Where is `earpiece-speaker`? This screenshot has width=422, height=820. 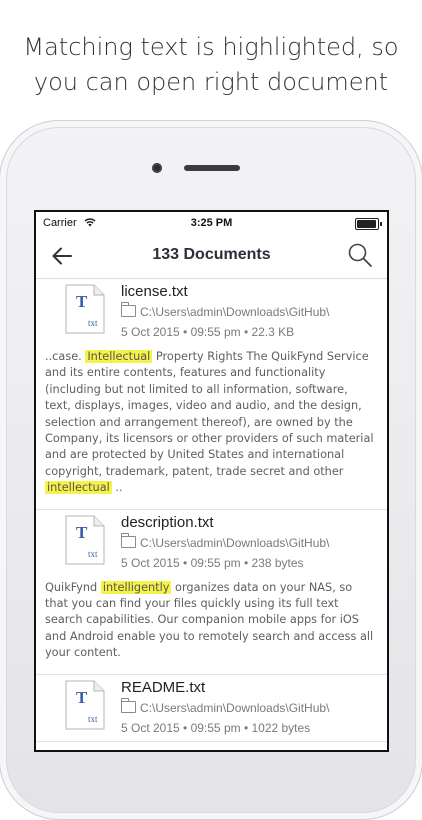
earpiece-speaker is located at coordinates (212, 168).